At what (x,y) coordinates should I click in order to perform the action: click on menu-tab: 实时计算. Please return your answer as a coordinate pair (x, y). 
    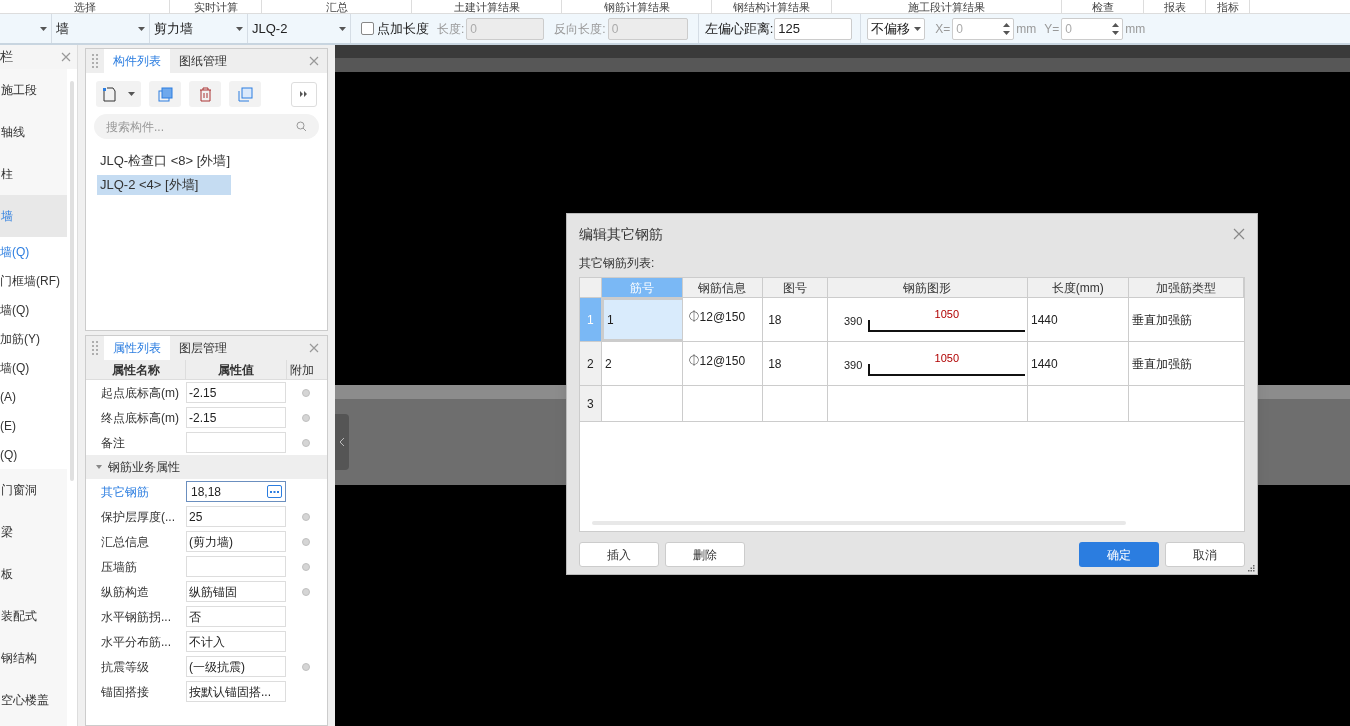
    Looking at the image, I should click on (216, 6).